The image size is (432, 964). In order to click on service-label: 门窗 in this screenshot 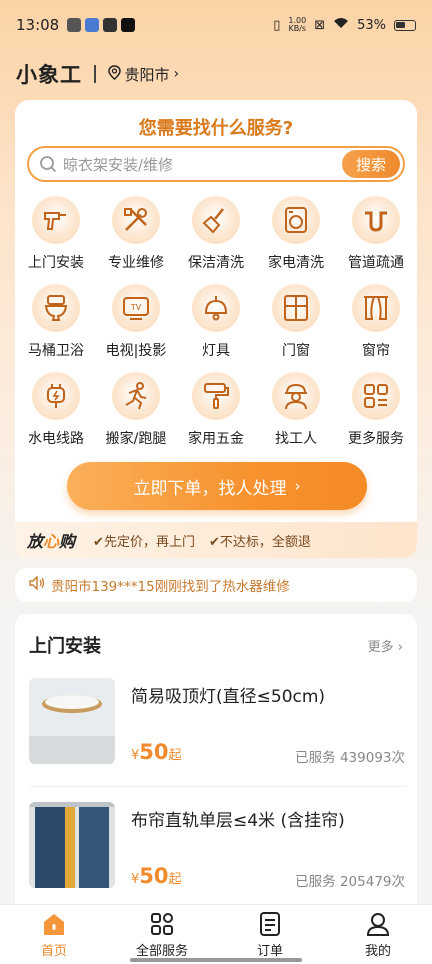, I will do `click(296, 351)`.